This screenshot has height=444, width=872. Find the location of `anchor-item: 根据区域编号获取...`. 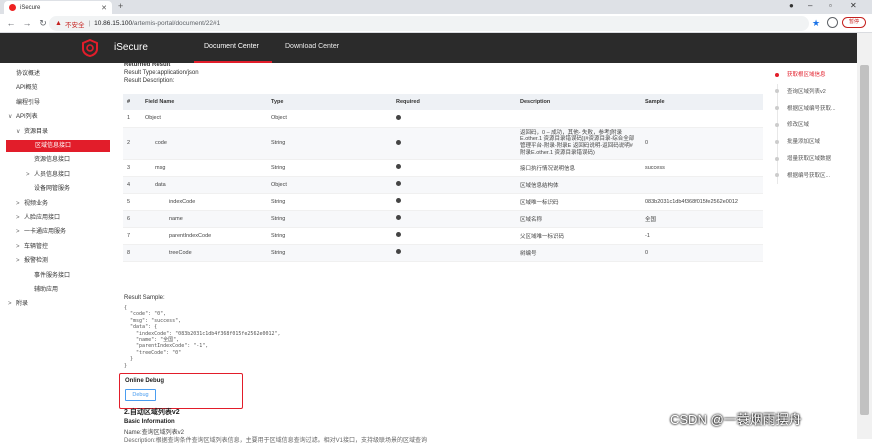

anchor-item: 根据区域编号获取... is located at coordinates (805, 109).